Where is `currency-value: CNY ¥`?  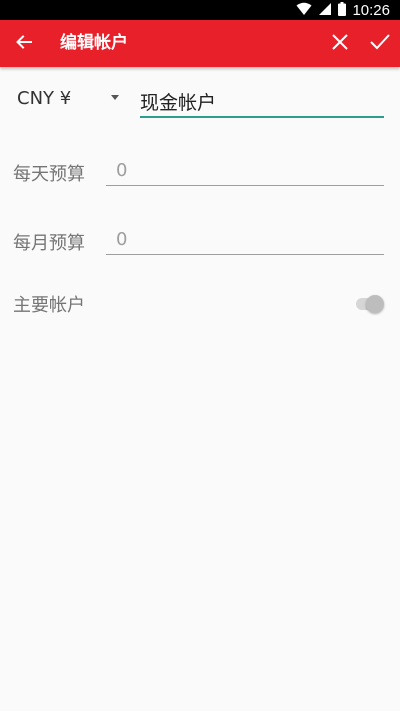
currency-value: CNY ¥ is located at coordinates (44, 98).